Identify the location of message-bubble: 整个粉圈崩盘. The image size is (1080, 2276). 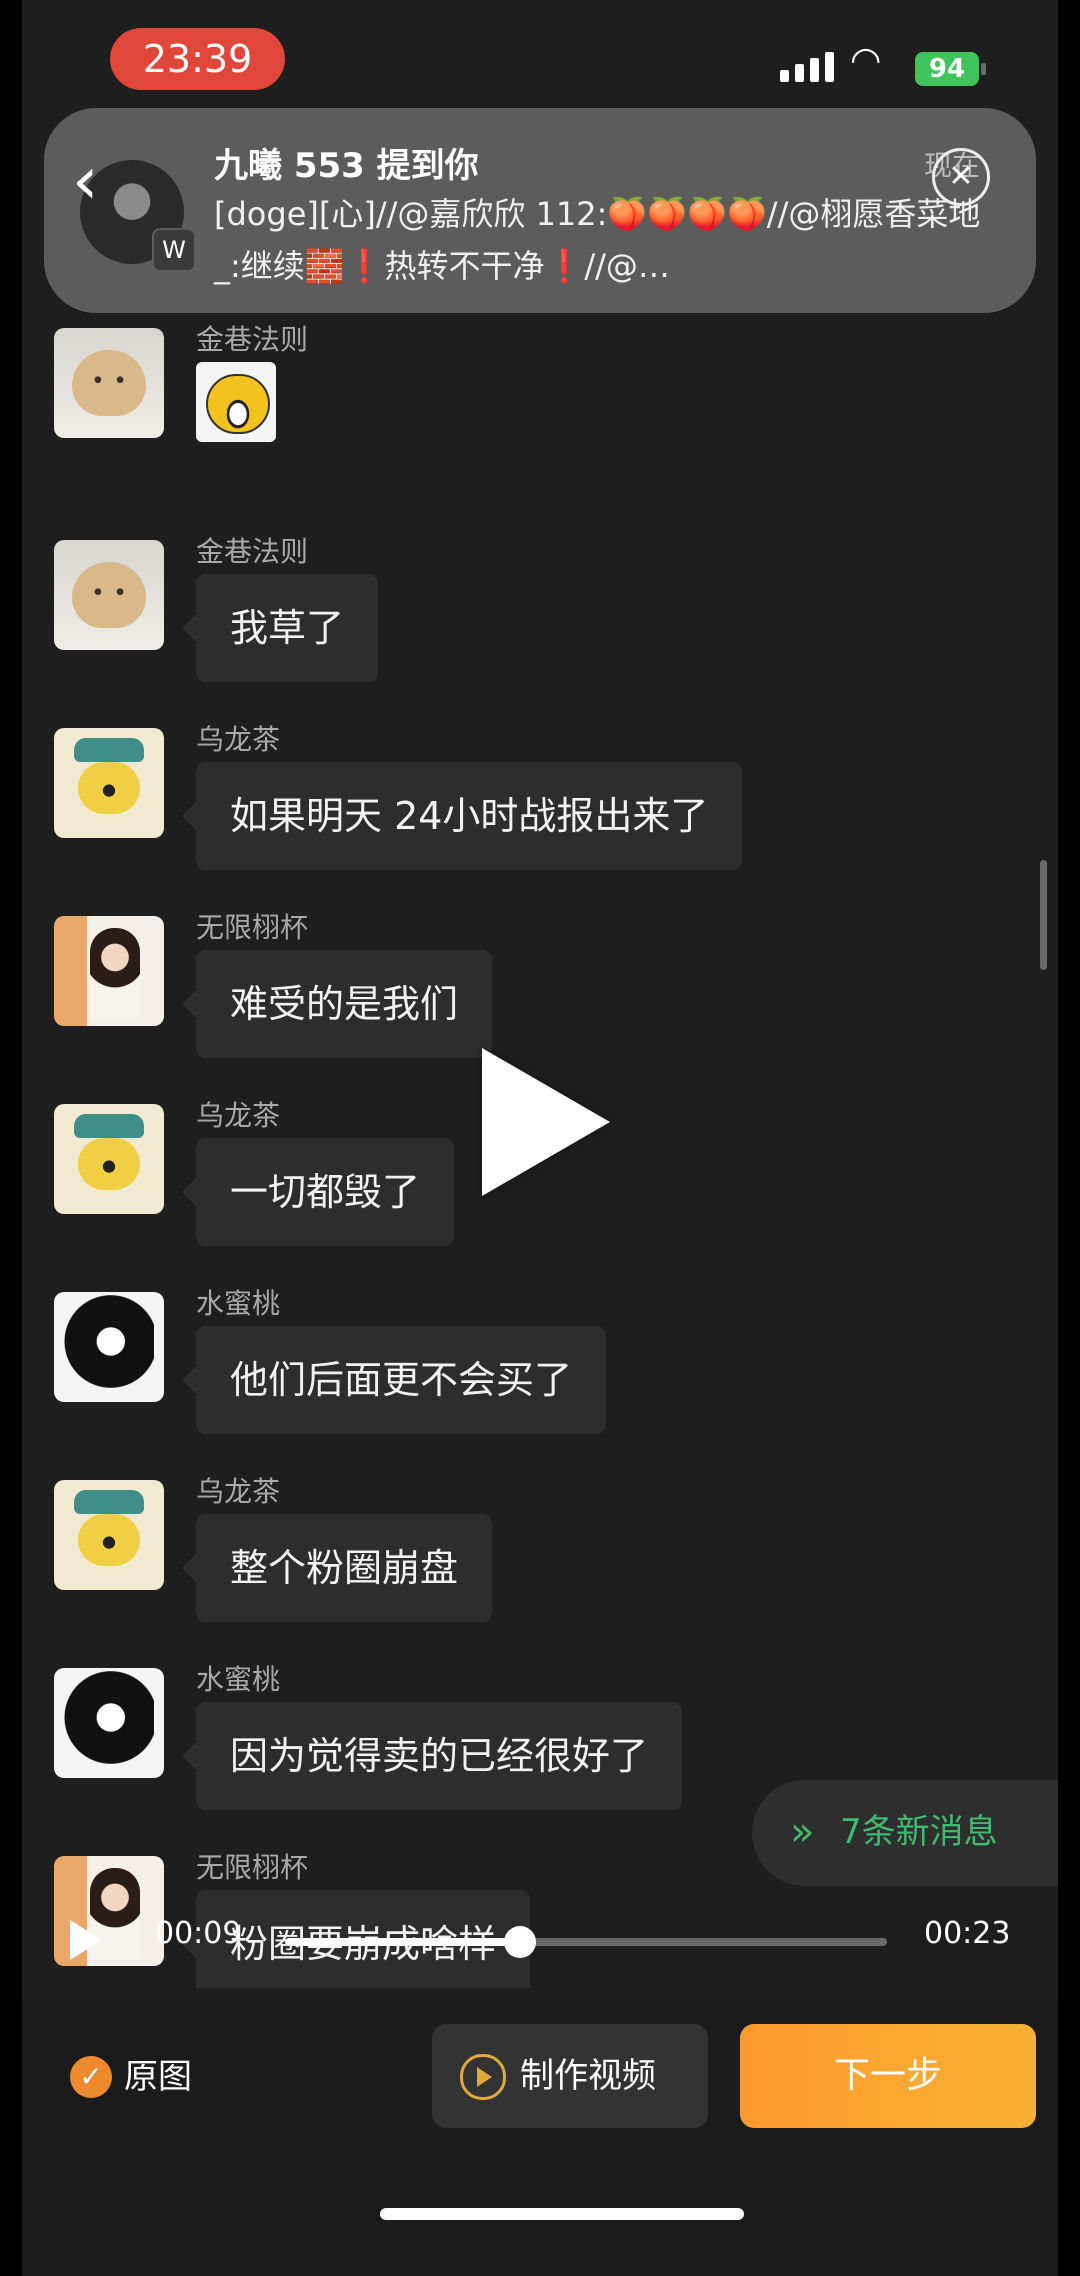
(337, 1568).